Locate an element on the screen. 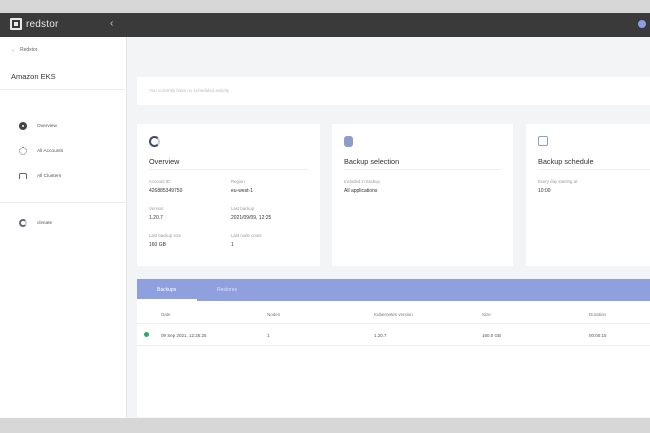 The width and height of the screenshot is (650, 433). cell-nodes: 1 is located at coordinates (268, 335).